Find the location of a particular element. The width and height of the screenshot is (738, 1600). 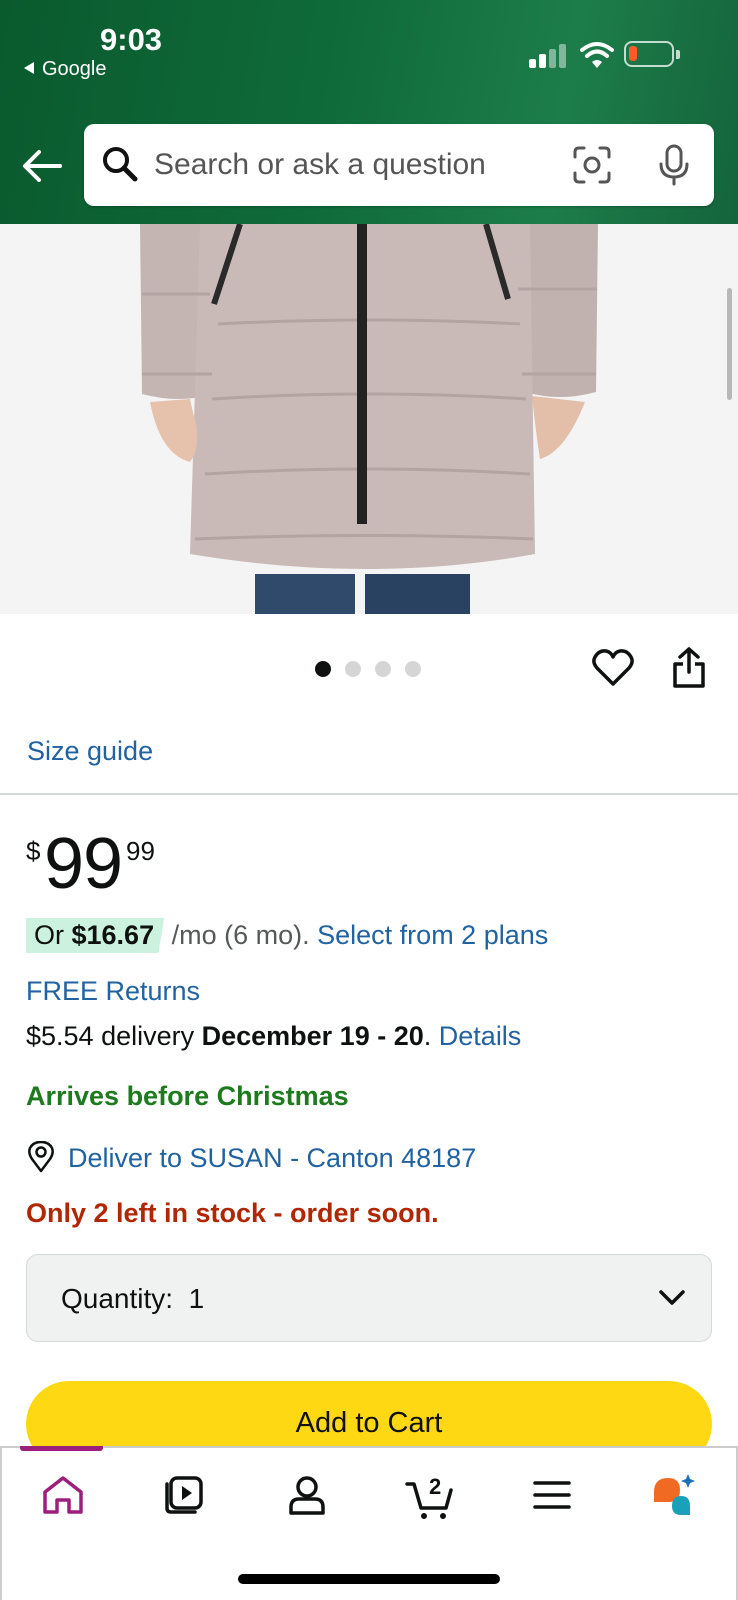

select-plans-link: Select from 2 plans is located at coordinates (432, 935).